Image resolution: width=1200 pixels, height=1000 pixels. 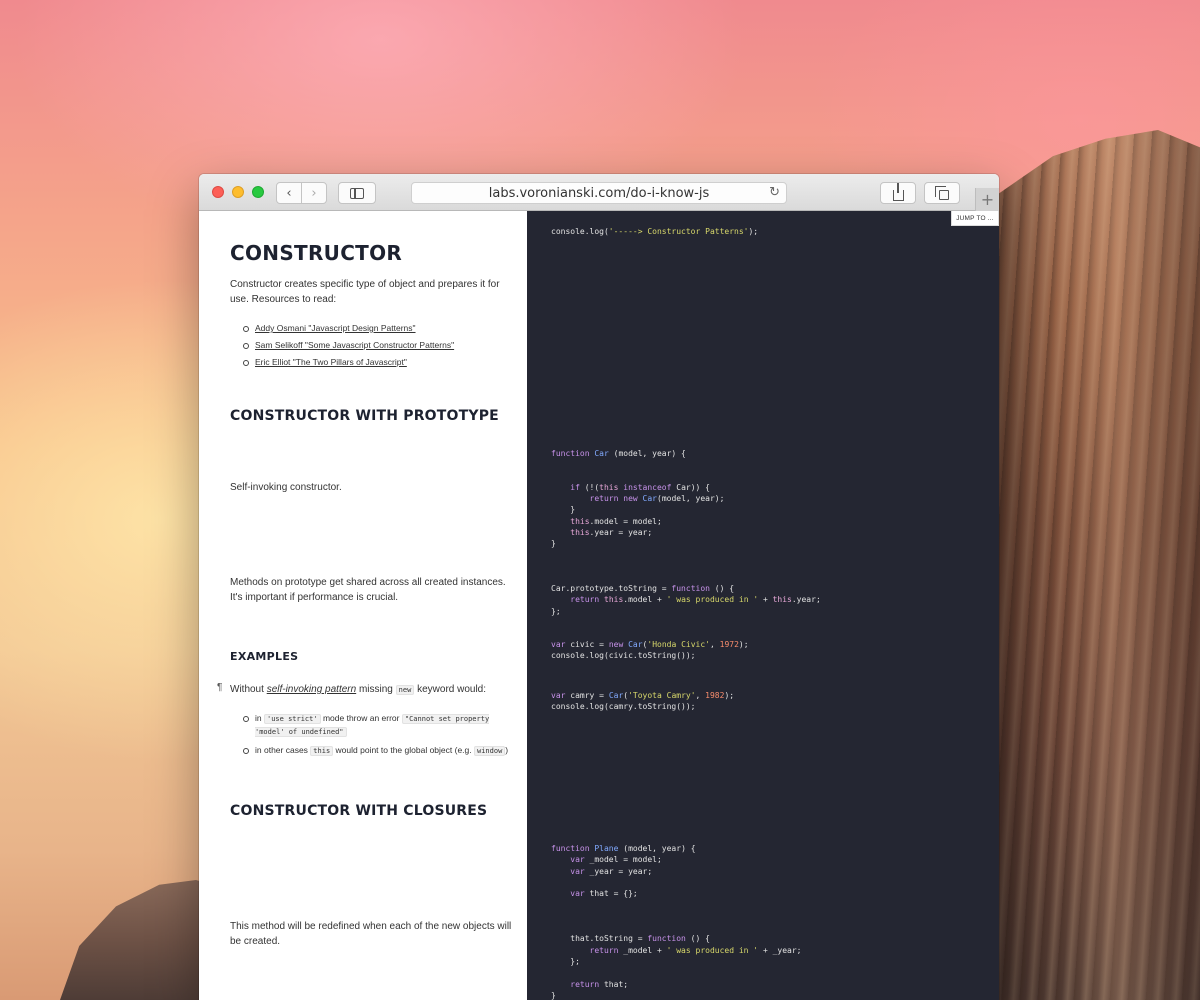 I want to click on rock-background, so click(x=140, y=940).